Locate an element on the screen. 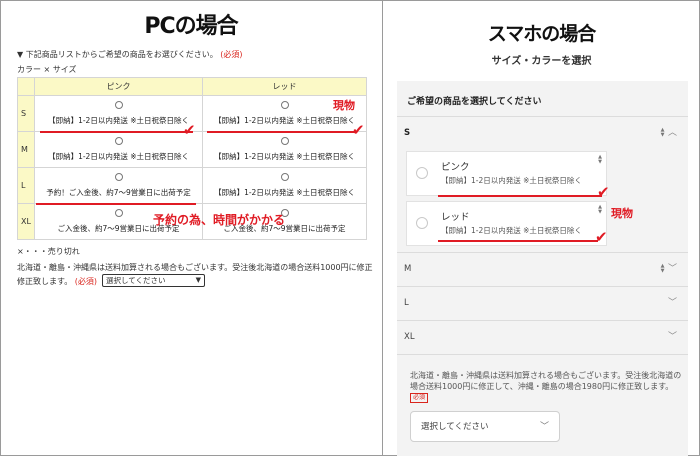 The height and width of the screenshot is (456, 700). pc-cell-m-red: 【即納】1-2日以内発送 ※土日祝祭日除く is located at coordinates (284, 149).